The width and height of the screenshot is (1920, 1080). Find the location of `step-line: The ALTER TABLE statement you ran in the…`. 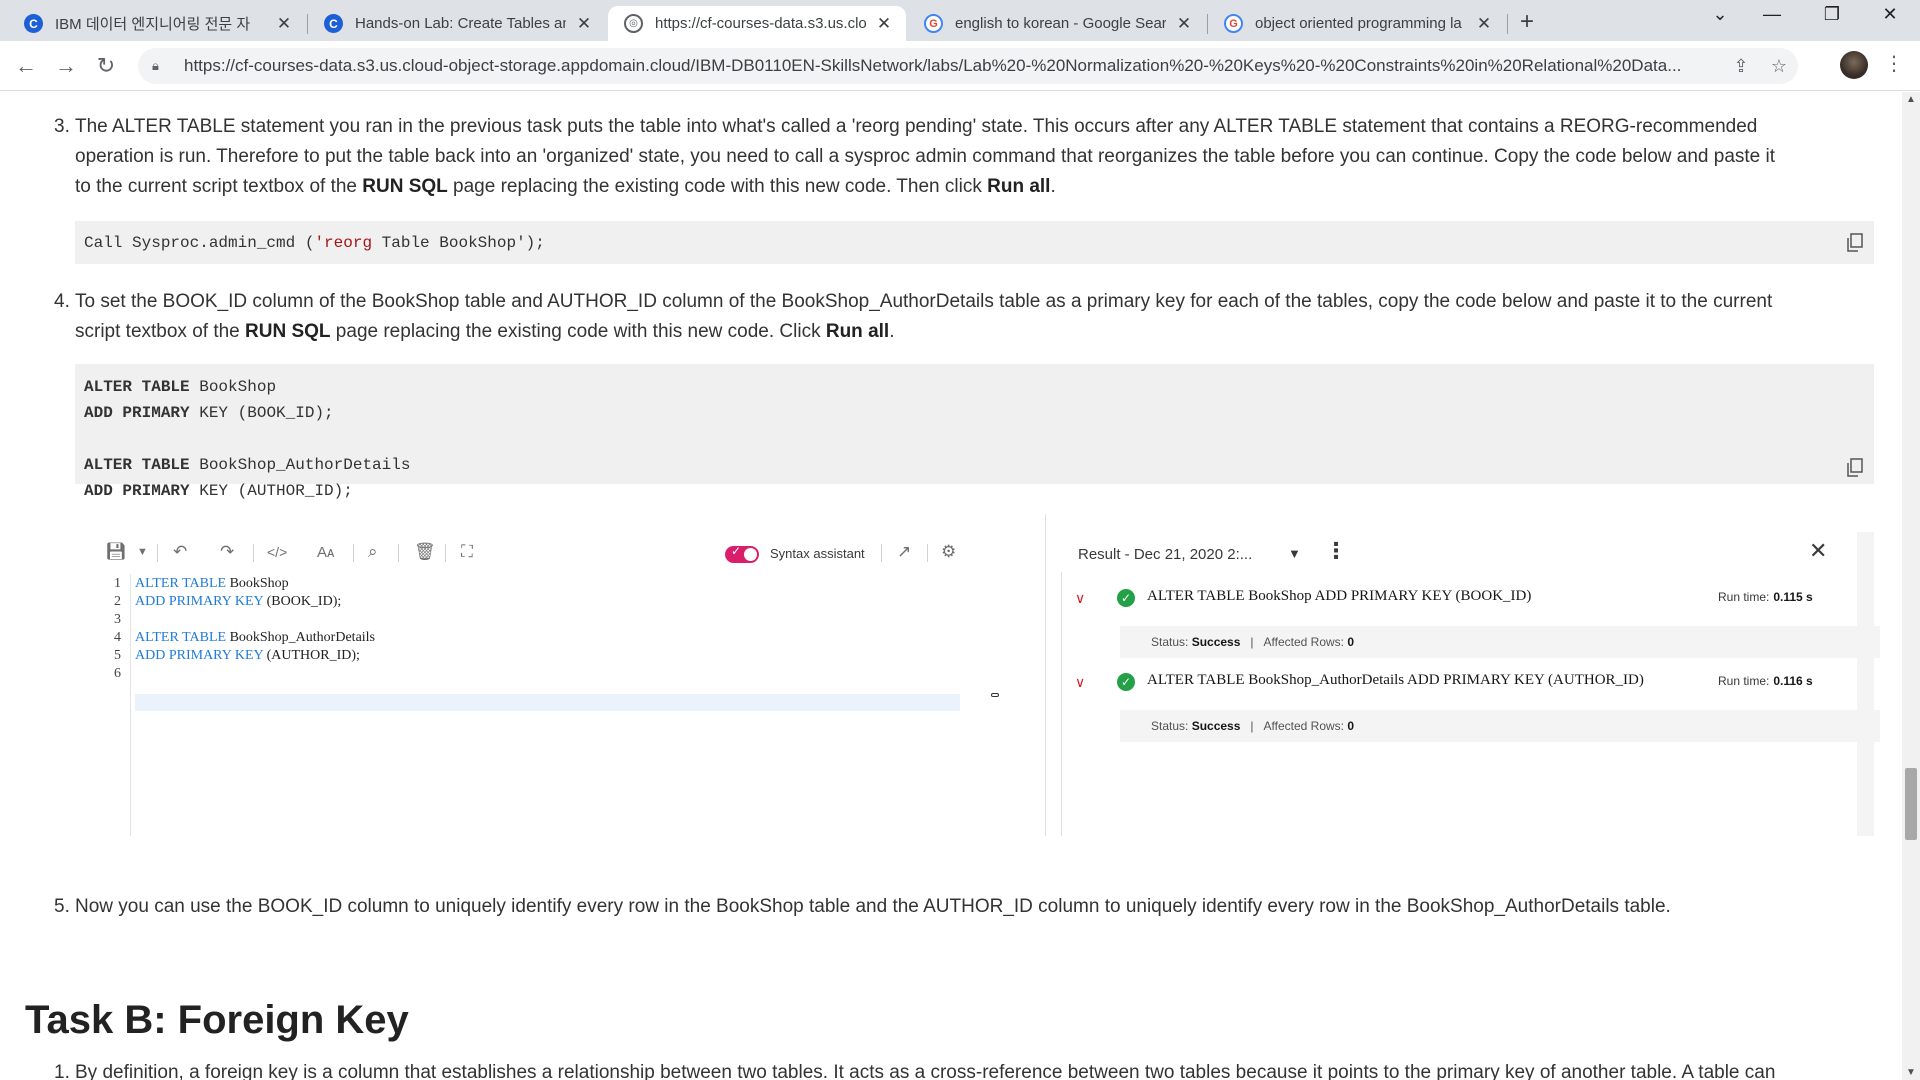

step-line: The ALTER TABLE statement you ran in the… is located at coordinates (916, 126).